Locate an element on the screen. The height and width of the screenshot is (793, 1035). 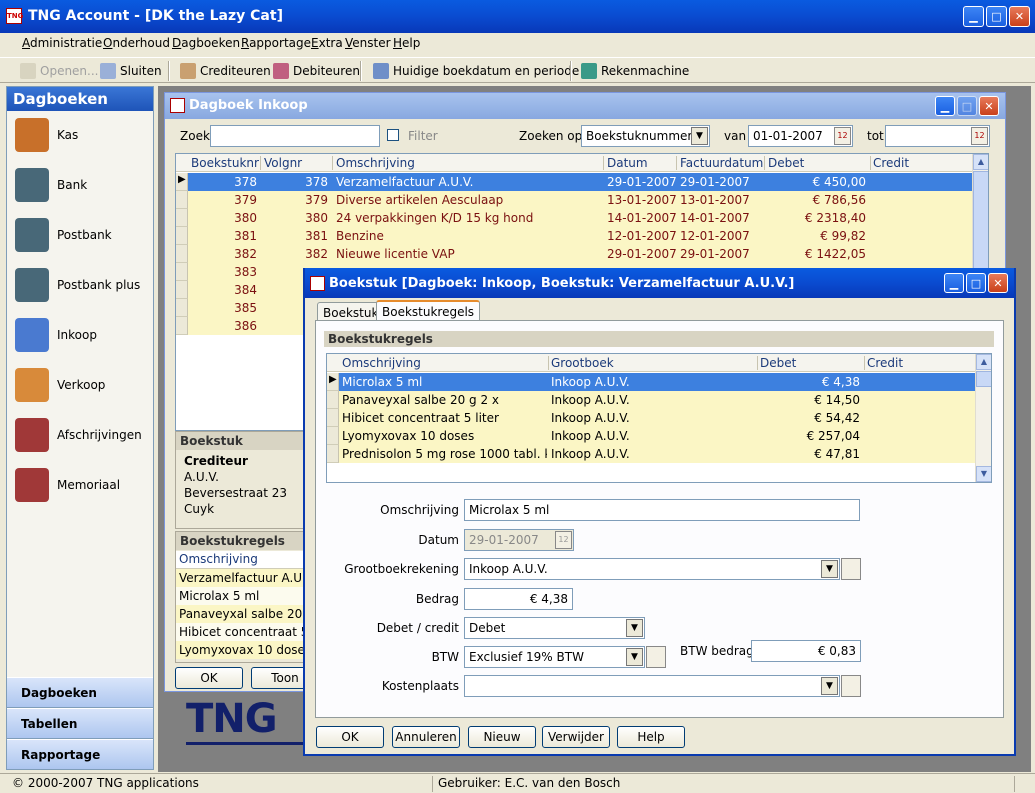
filter-checkbox is located at coordinates (393, 135).